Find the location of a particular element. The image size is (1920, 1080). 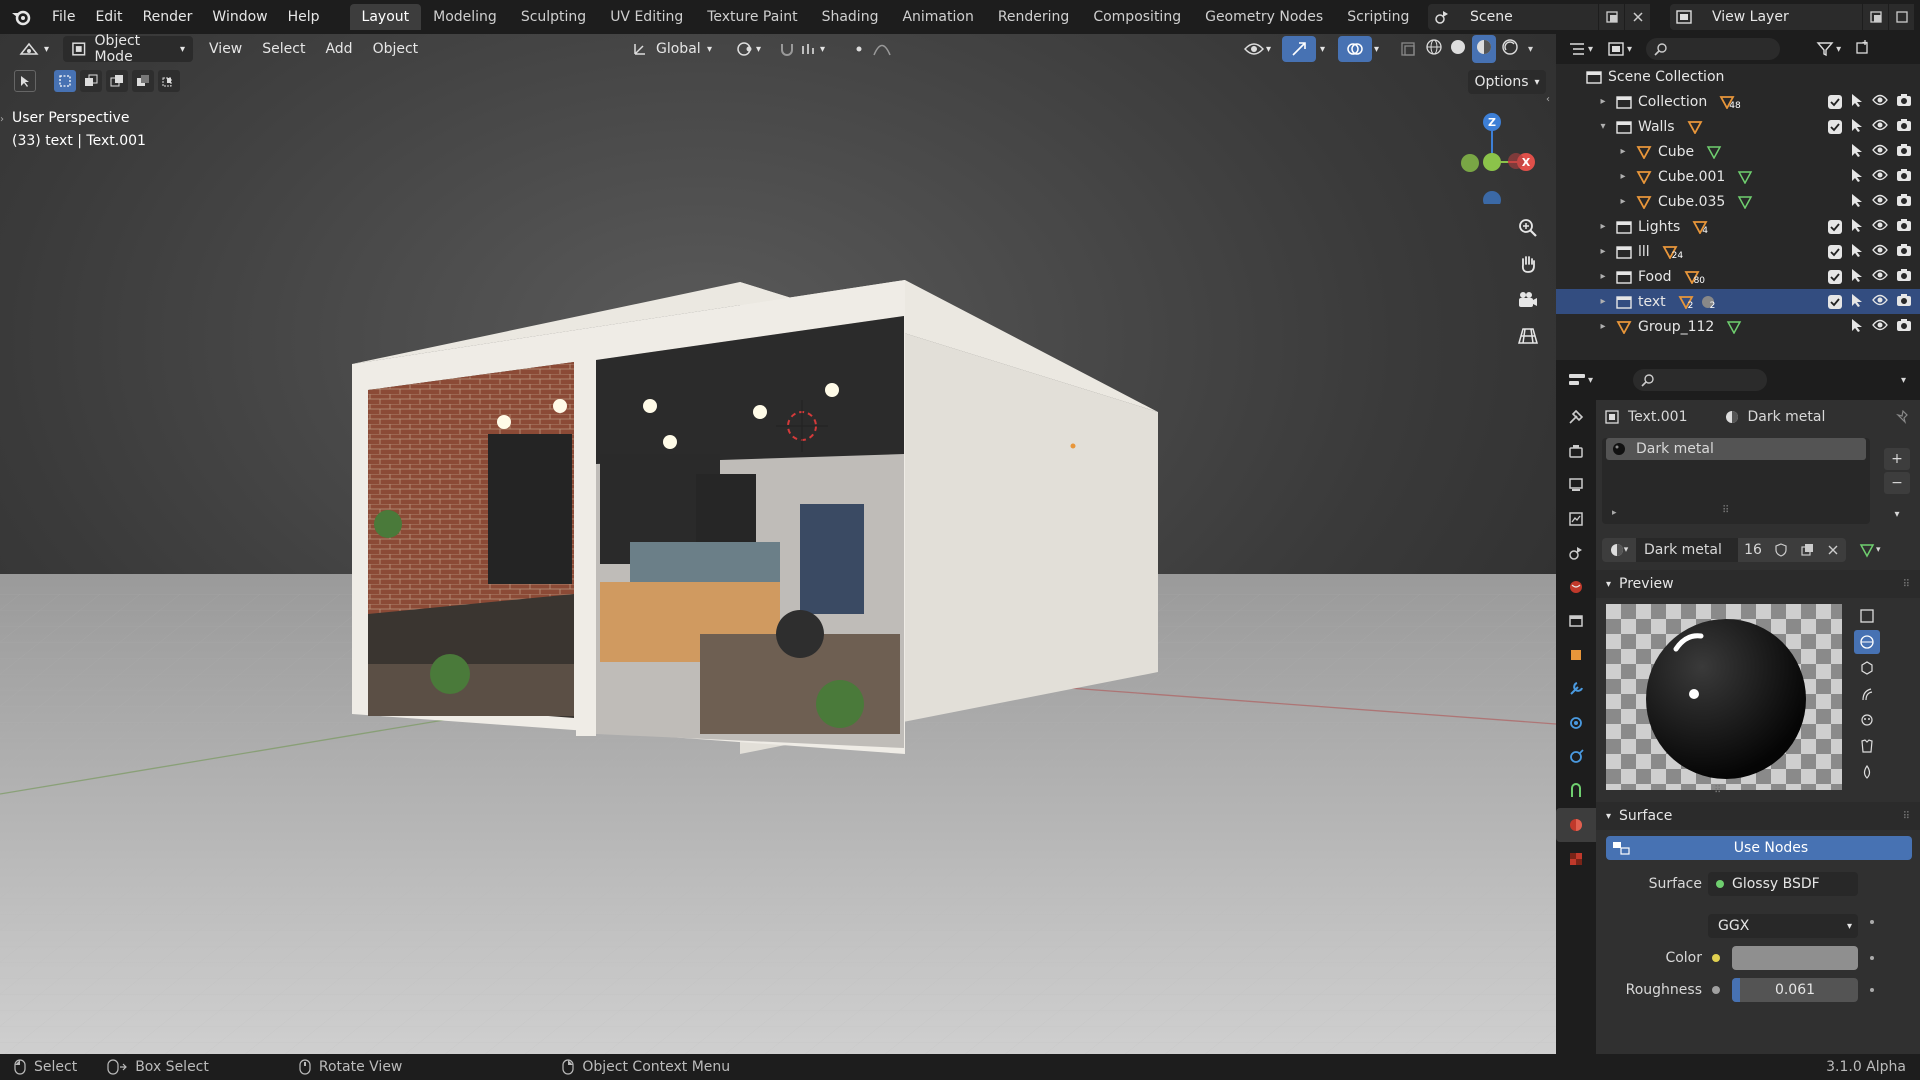

preview-resize-handle-icon: ⠿ is located at coordinates (1717, 790).